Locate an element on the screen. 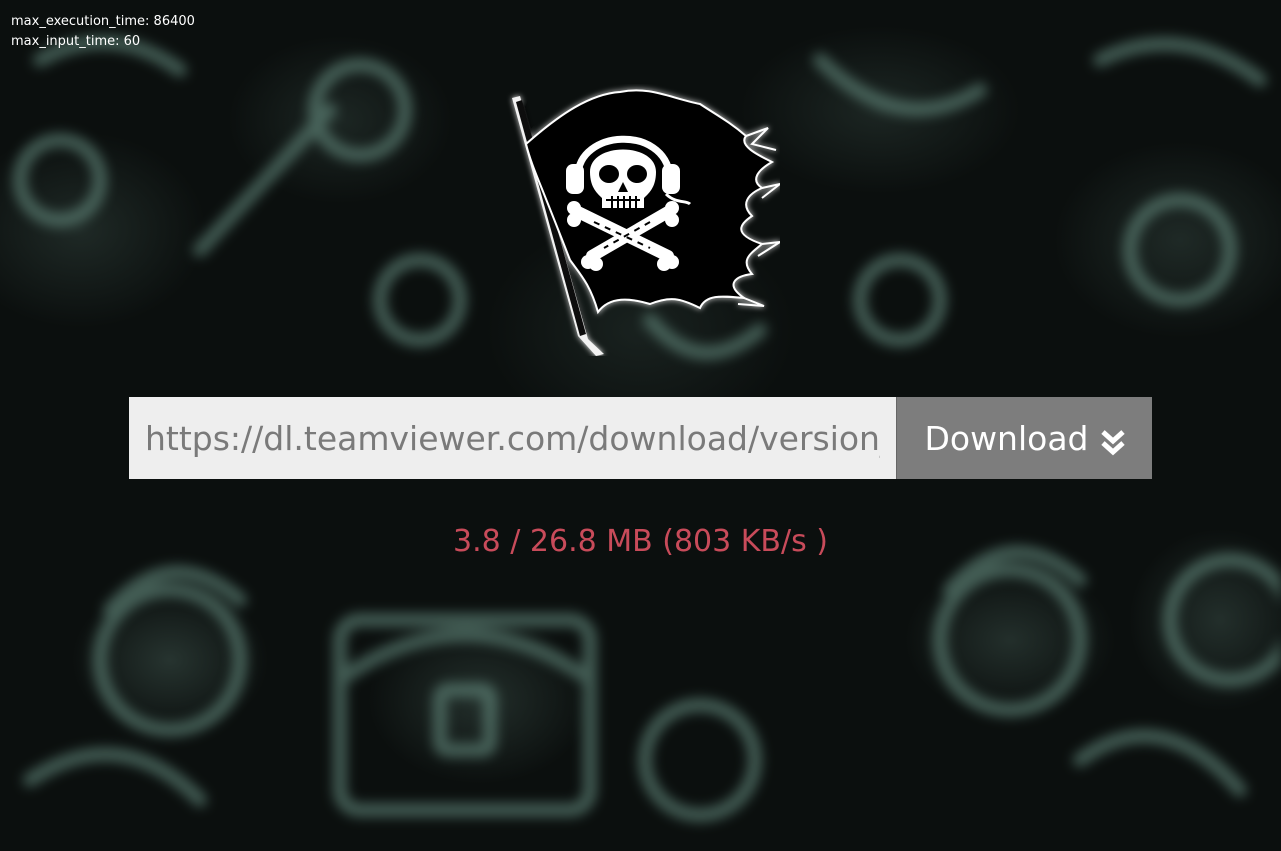  download-form: Download is located at coordinates (640, 438).